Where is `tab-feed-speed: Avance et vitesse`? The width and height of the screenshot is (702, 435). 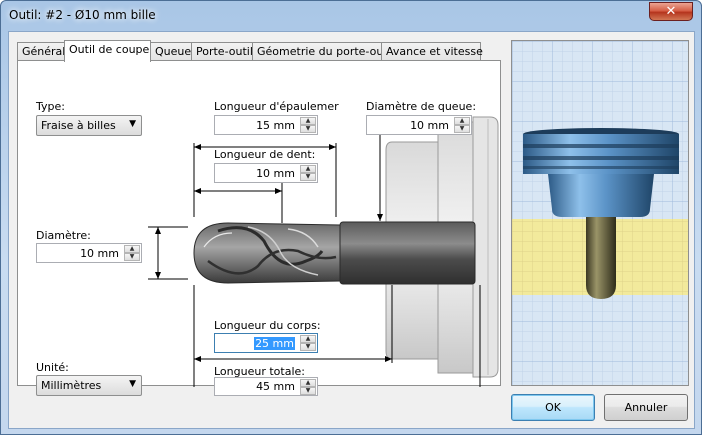
tab-feed-speed: Avance et vitesse is located at coordinates (432, 51).